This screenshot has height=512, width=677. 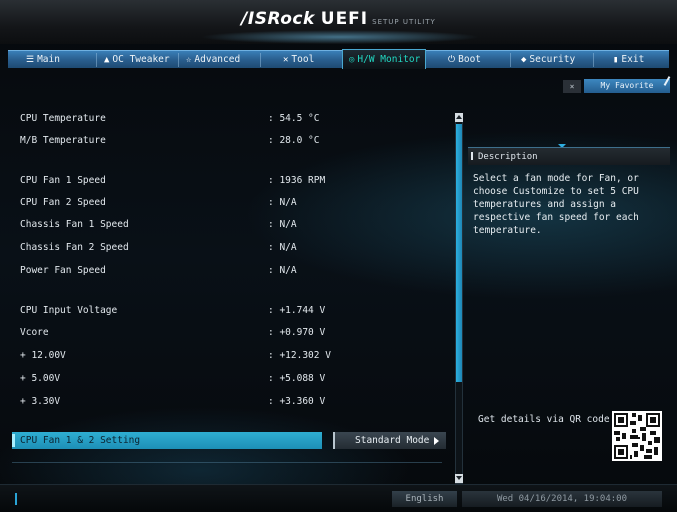 What do you see at coordinates (297, 332) in the screenshot?
I see `sensor-value: : +0.970 V` at bounding box center [297, 332].